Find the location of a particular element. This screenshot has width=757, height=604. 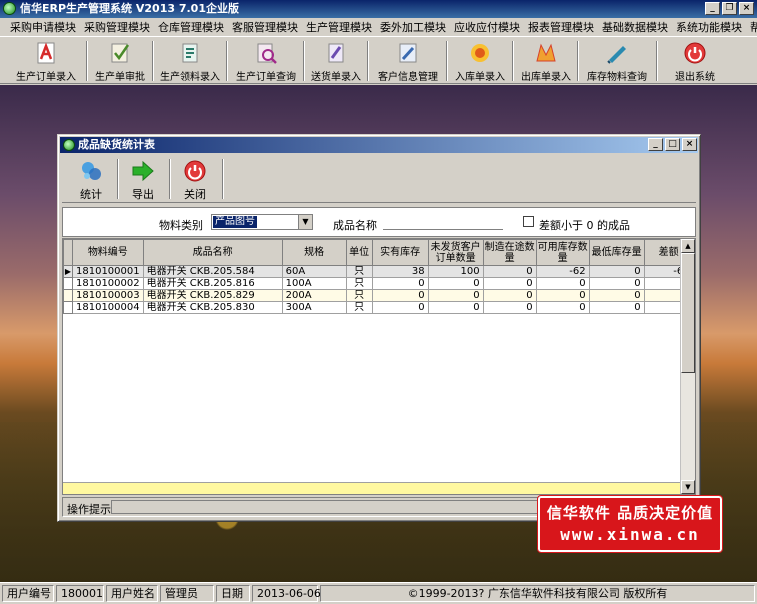

menu-warehouse: 仓库管理模块 is located at coordinates (191, 27).